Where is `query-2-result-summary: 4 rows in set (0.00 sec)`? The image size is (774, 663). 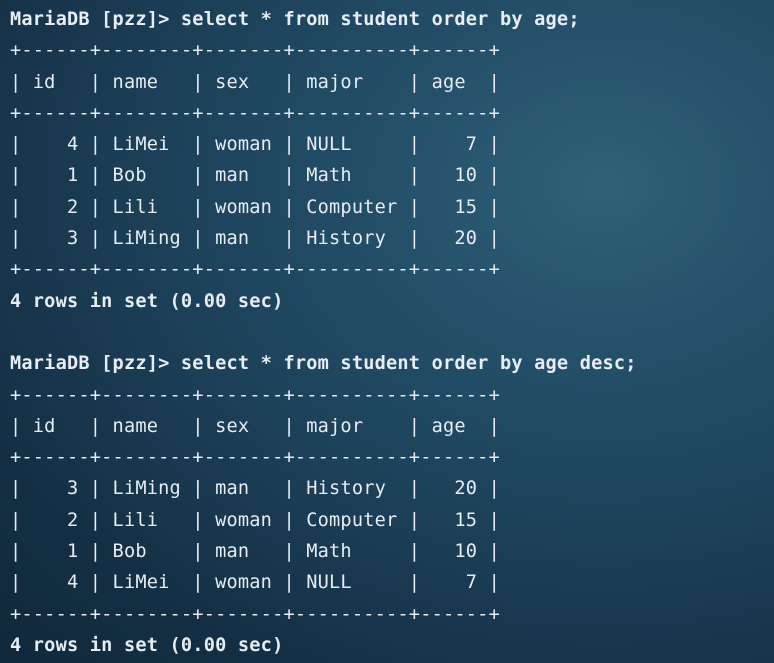
query-2-result-summary: 4 rows in set (0.00 sec) is located at coordinates (147, 645).